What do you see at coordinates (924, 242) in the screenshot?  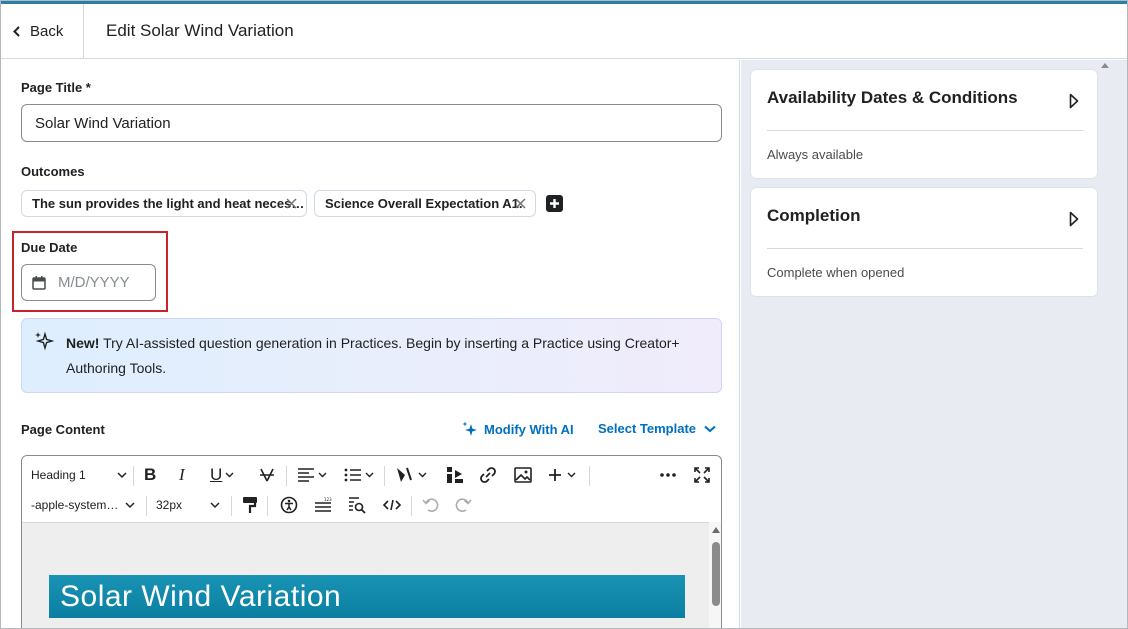 I see `completion-card: Completion Complete when opened` at bounding box center [924, 242].